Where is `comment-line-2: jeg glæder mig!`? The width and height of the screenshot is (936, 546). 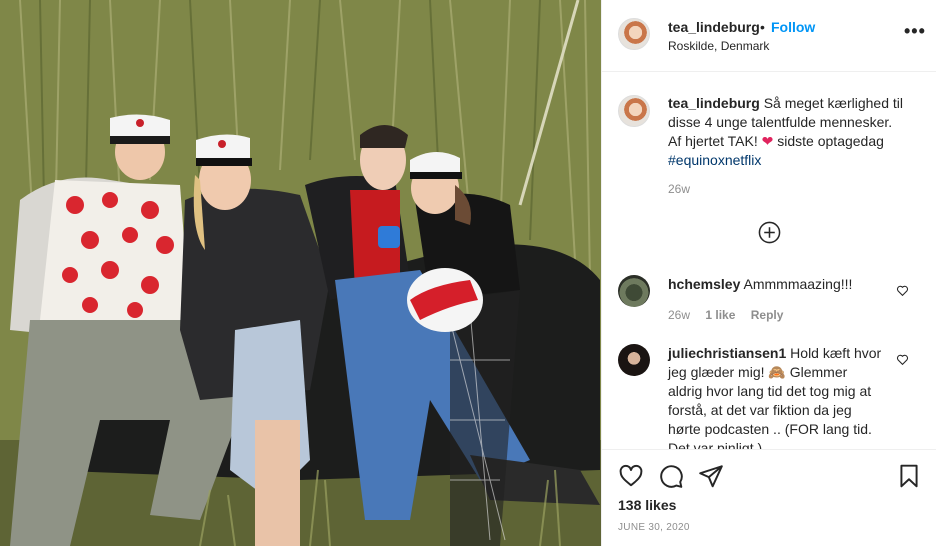 comment-line-2: jeg glæder mig! is located at coordinates (716, 372).